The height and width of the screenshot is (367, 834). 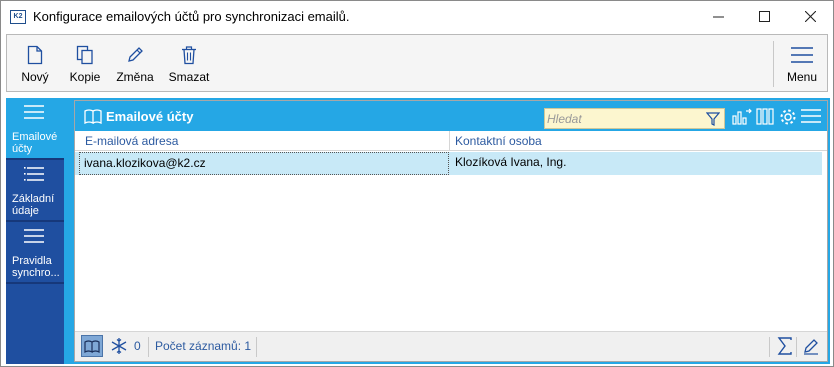 What do you see at coordinates (785, 346) in the screenshot?
I see `sum-icon` at bounding box center [785, 346].